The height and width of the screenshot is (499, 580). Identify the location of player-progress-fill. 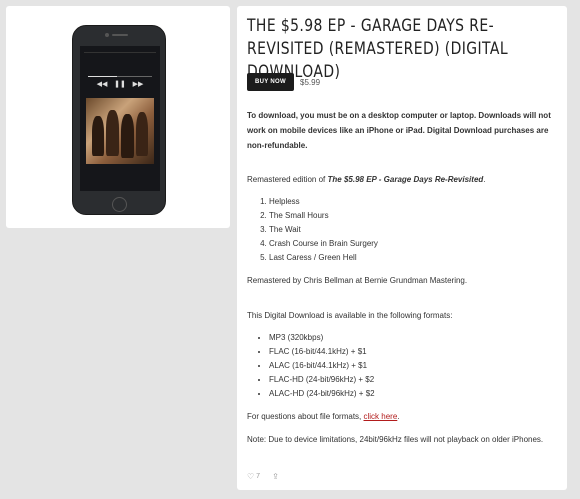
(102, 76).